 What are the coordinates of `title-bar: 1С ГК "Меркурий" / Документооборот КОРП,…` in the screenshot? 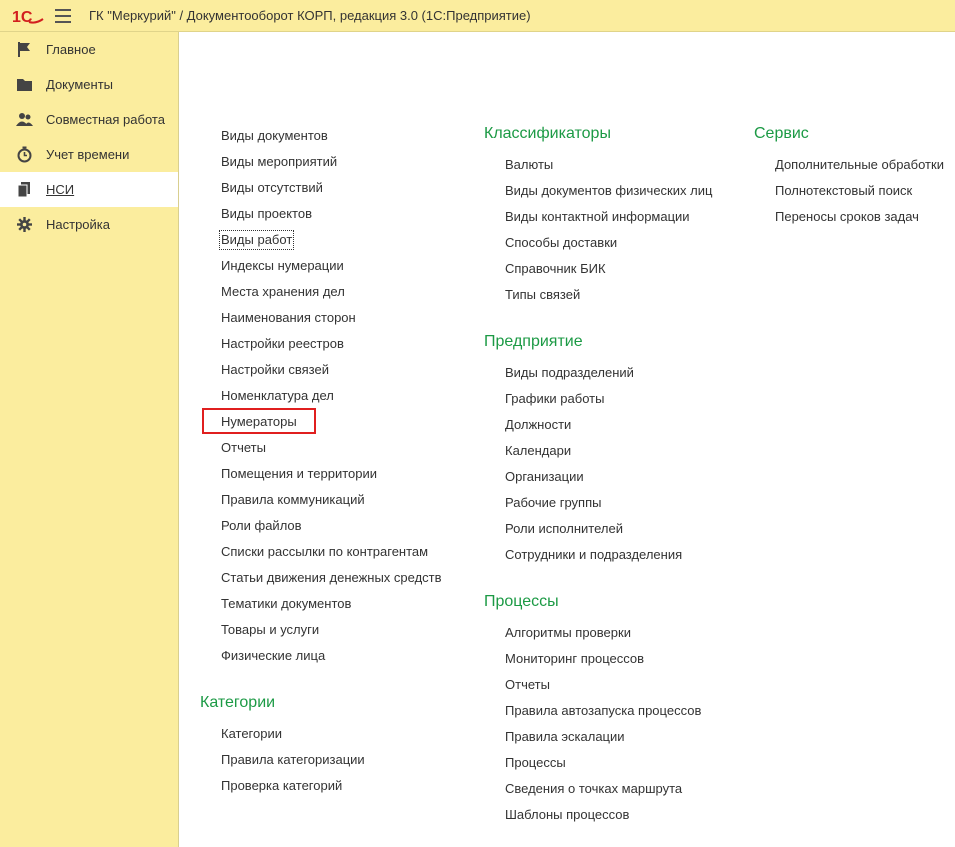 It's located at (477, 16).